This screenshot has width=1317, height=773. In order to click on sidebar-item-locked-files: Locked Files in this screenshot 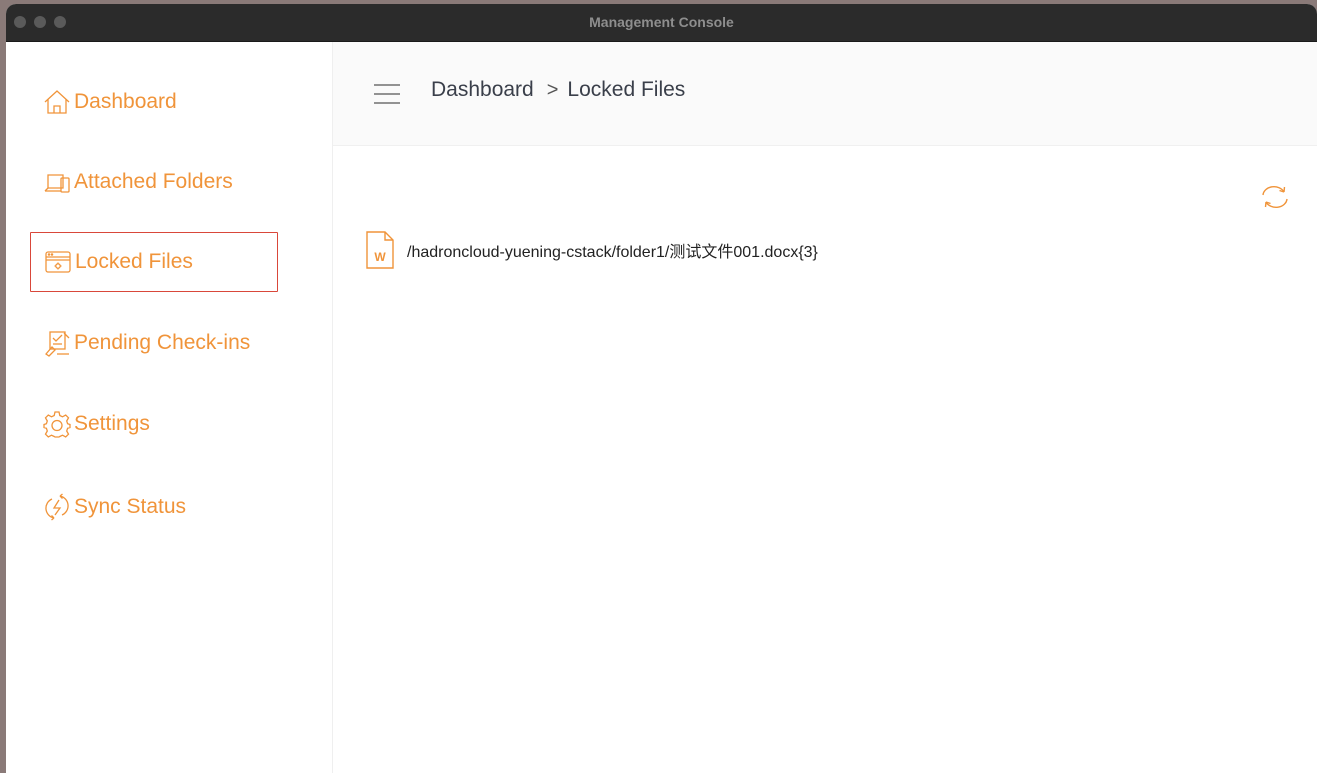, I will do `click(154, 262)`.